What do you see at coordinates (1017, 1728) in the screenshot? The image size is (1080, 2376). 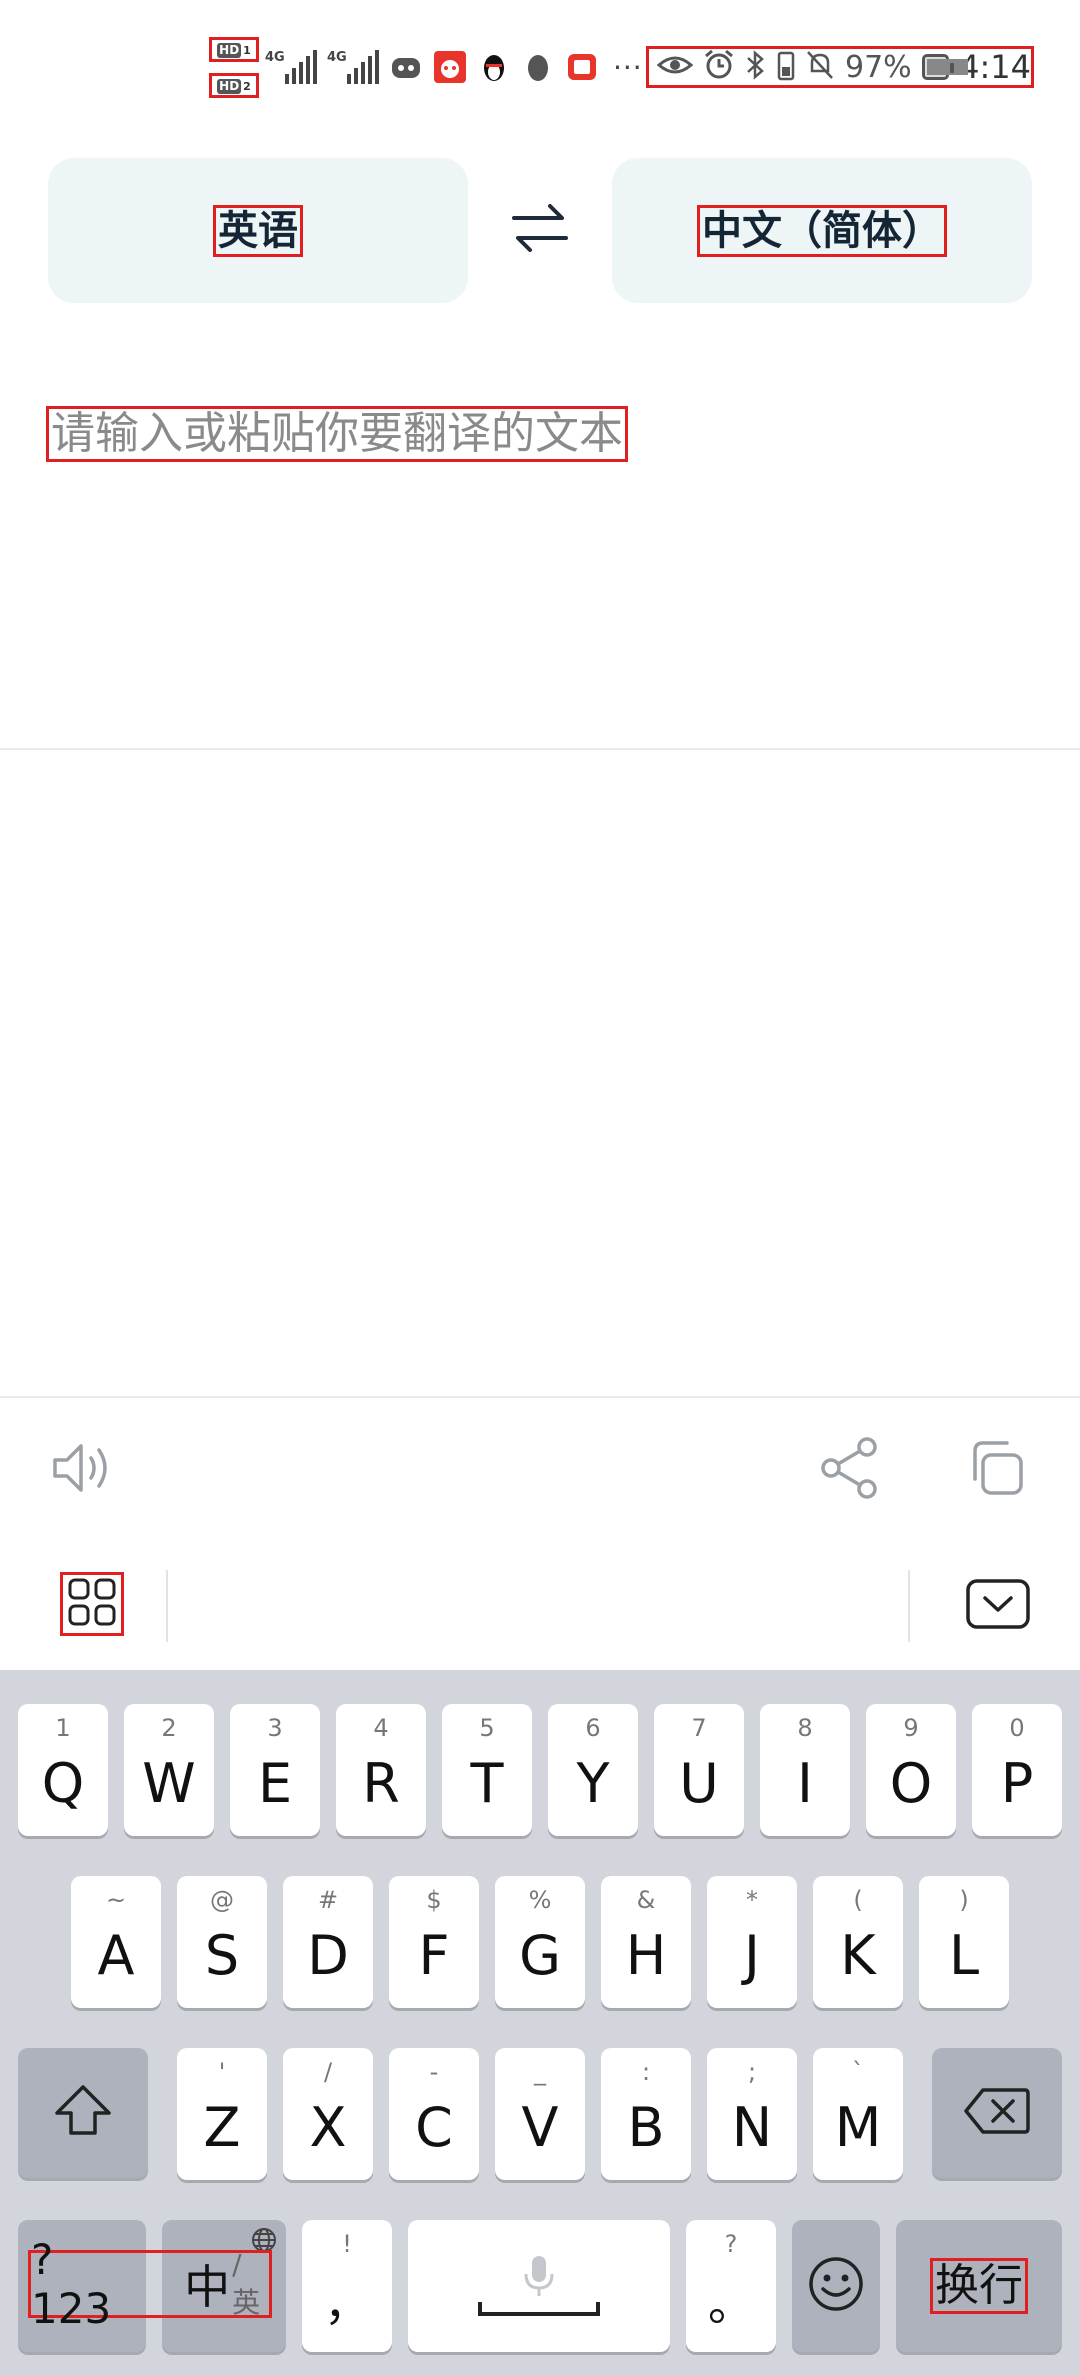 I see `key-hint: 0` at bounding box center [1017, 1728].